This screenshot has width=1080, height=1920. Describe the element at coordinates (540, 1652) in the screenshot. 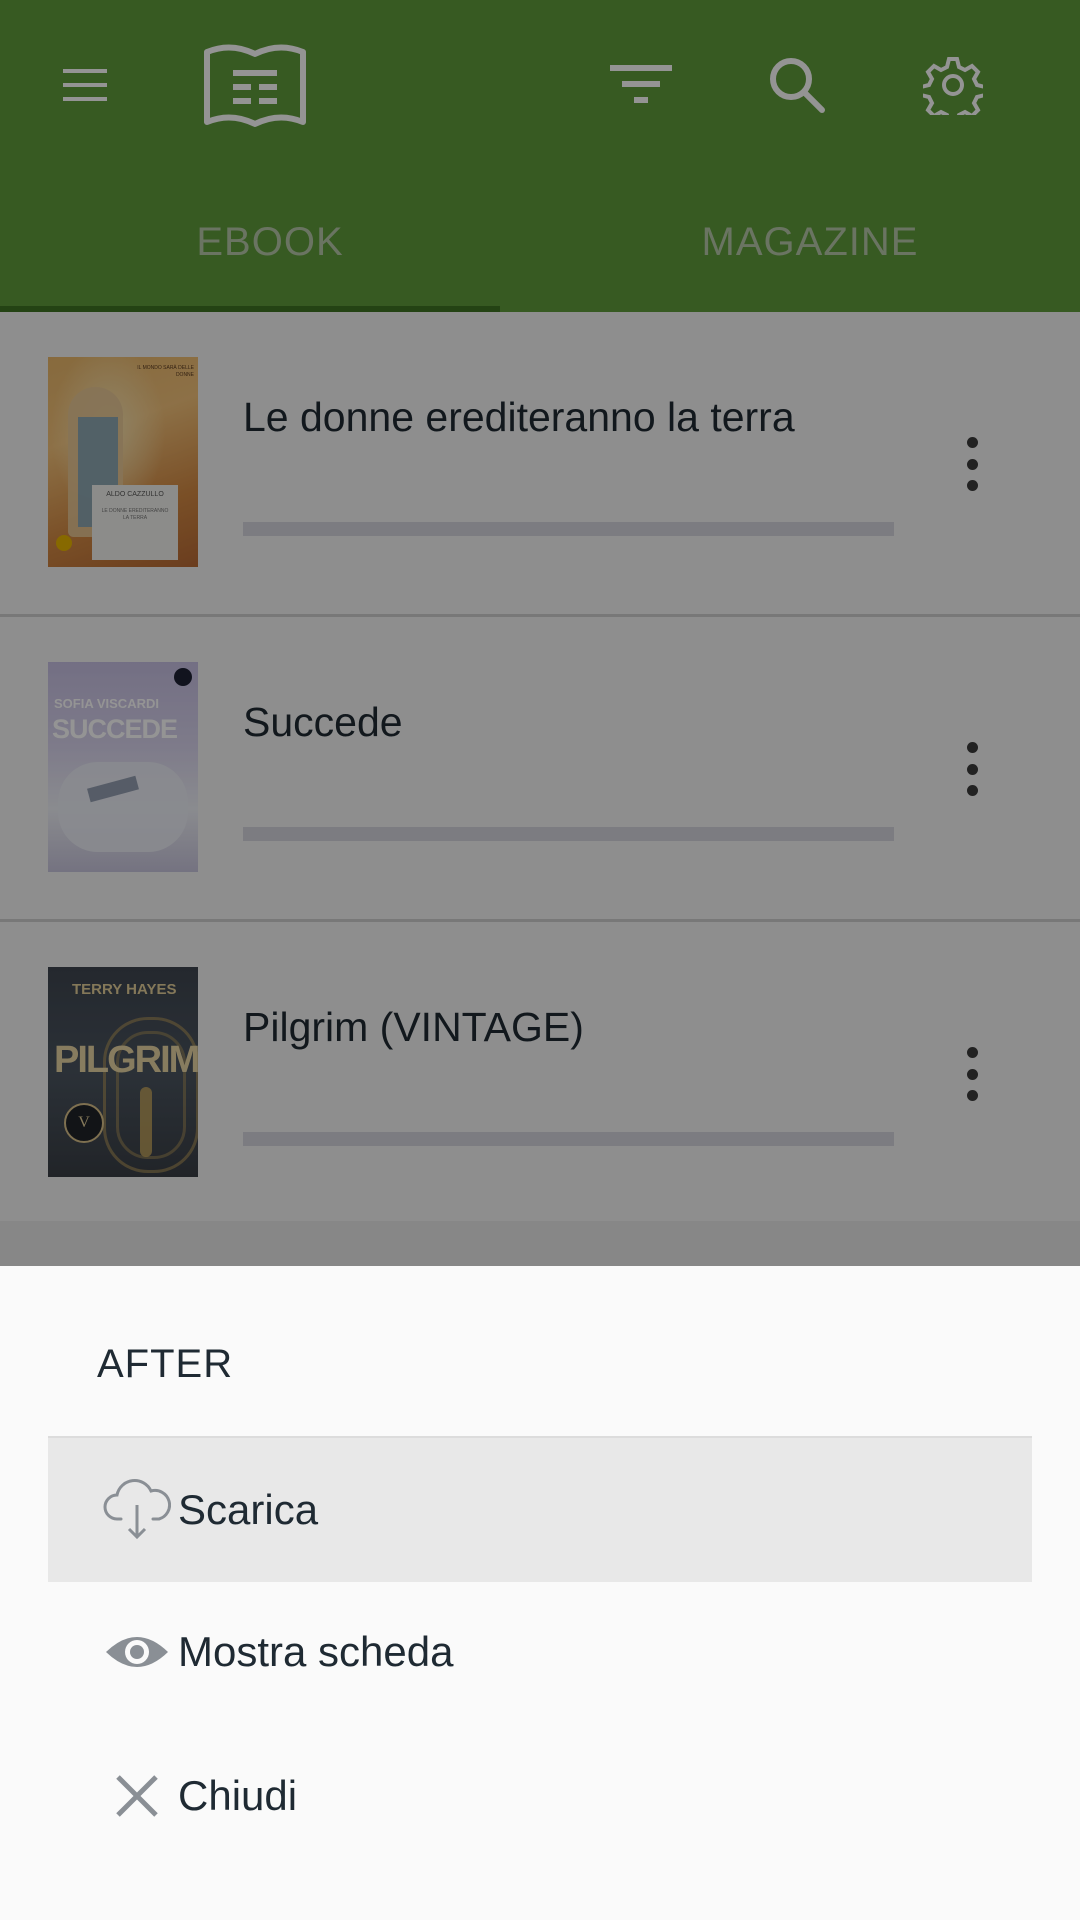

I see `show-details-menu-item: Mostra scheda` at that location.